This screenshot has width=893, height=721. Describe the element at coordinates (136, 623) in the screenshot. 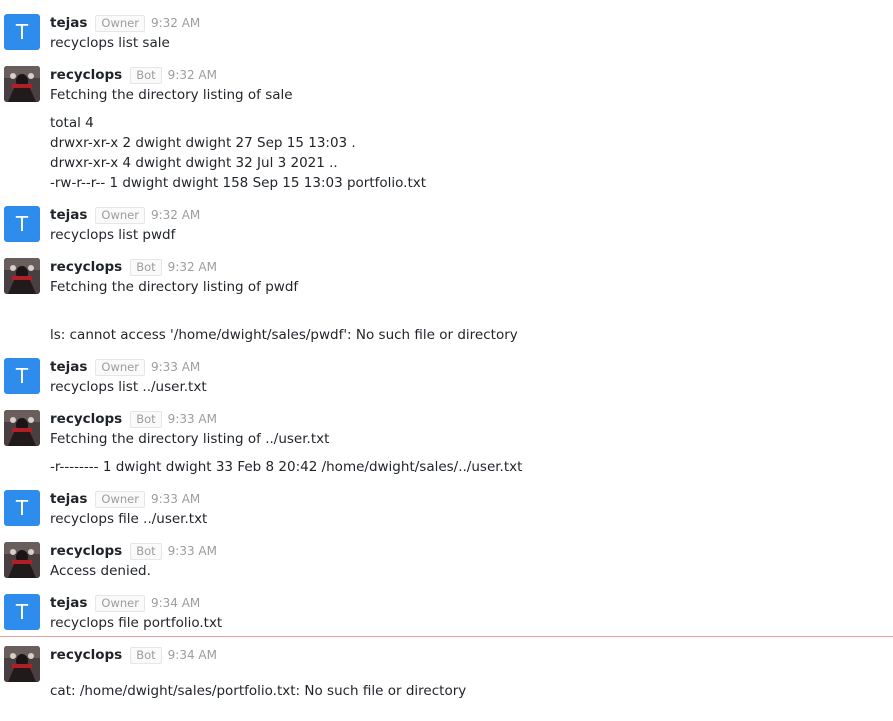

I see `message-text: recyclops file portfolio.txt` at that location.